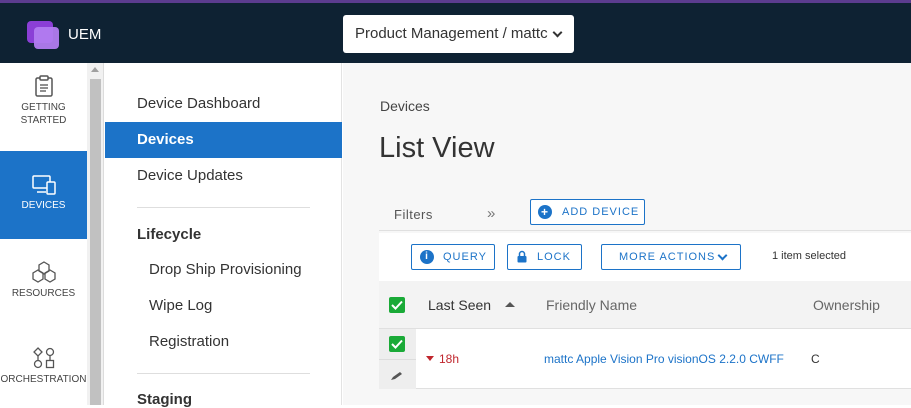  What do you see at coordinates (223, 176) in the screenshot?
I see `subnav-item-device-updates: Device Updates` at bounding box center [223, 176].